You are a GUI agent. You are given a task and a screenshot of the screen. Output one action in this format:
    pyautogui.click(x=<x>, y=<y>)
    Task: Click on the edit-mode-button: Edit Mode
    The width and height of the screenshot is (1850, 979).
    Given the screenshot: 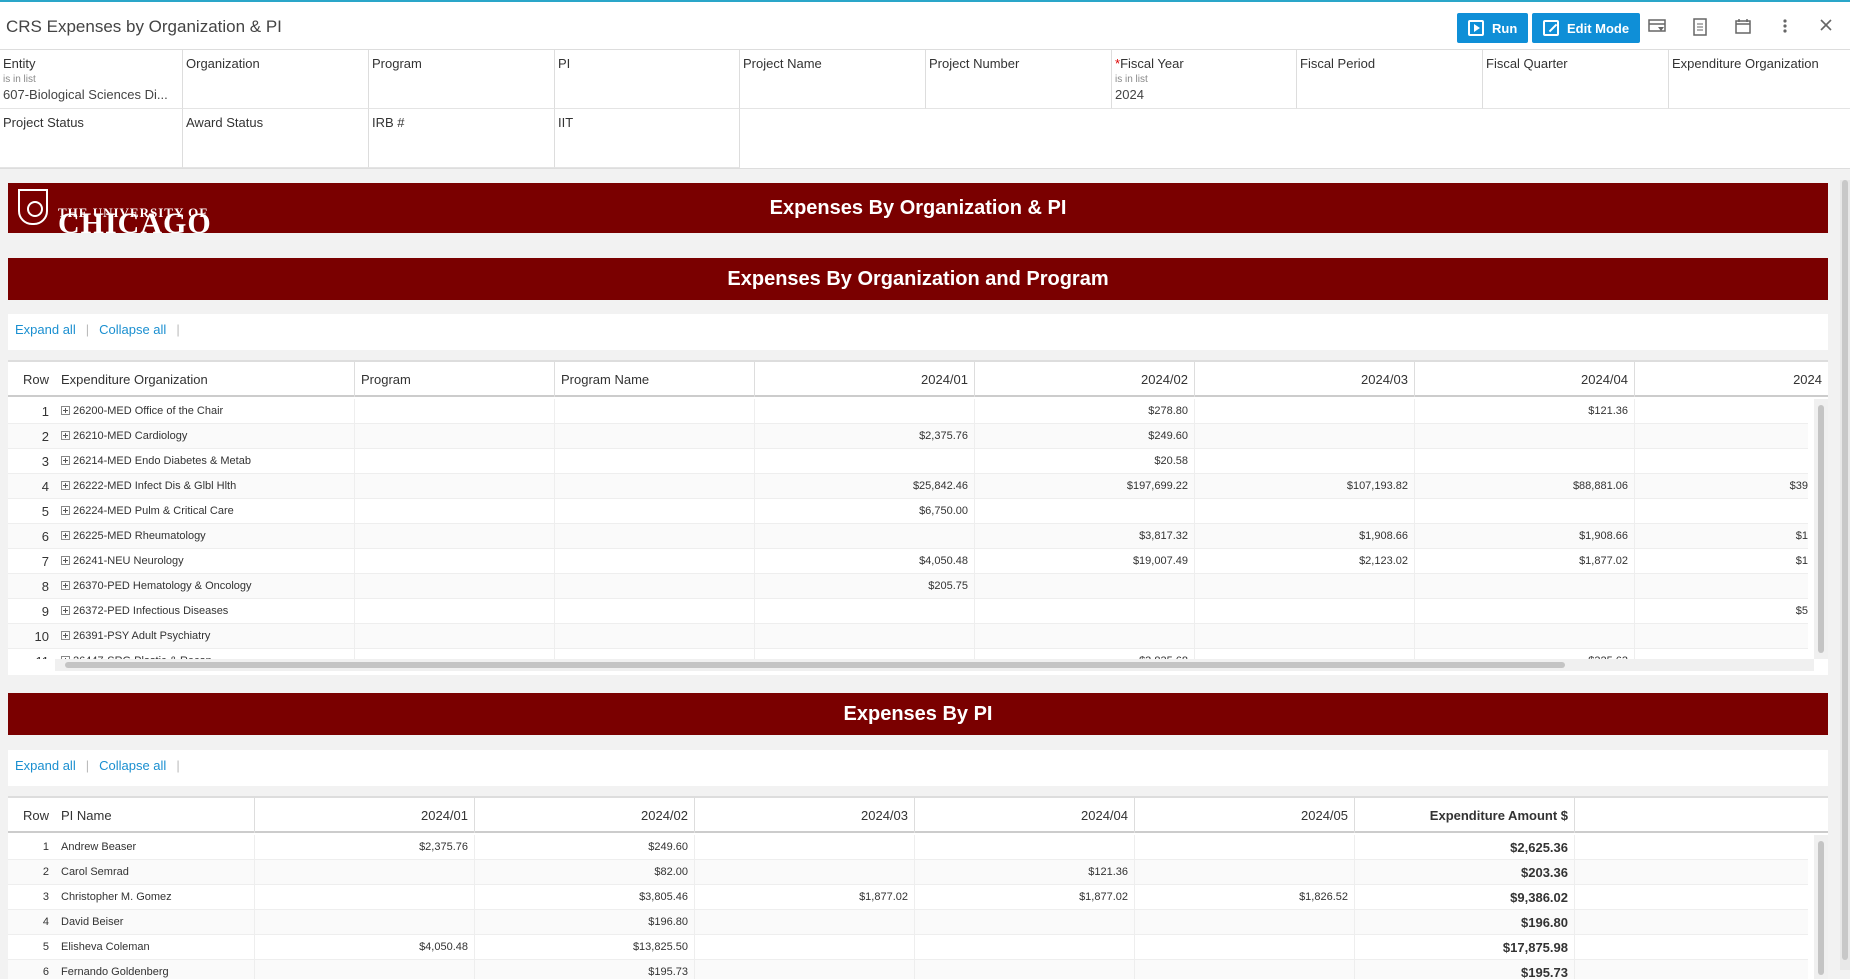 What is the action you would take?
    pyautogui.click(x=1586, y=28)
    